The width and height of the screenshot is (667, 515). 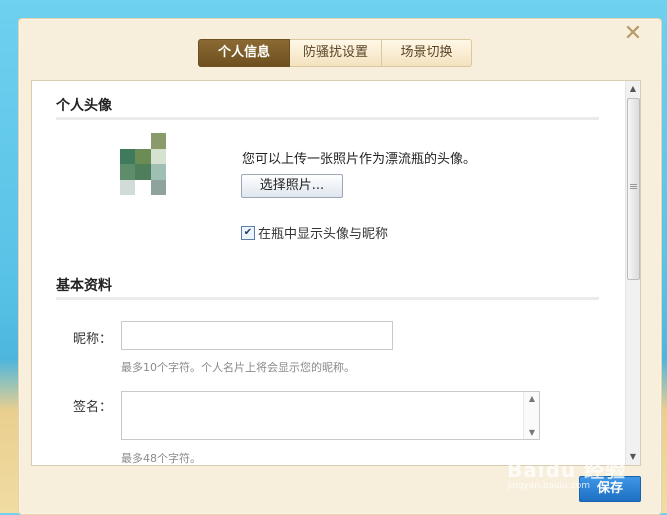 I want to click on close-icon: ✕, so click(x=633, y=34).